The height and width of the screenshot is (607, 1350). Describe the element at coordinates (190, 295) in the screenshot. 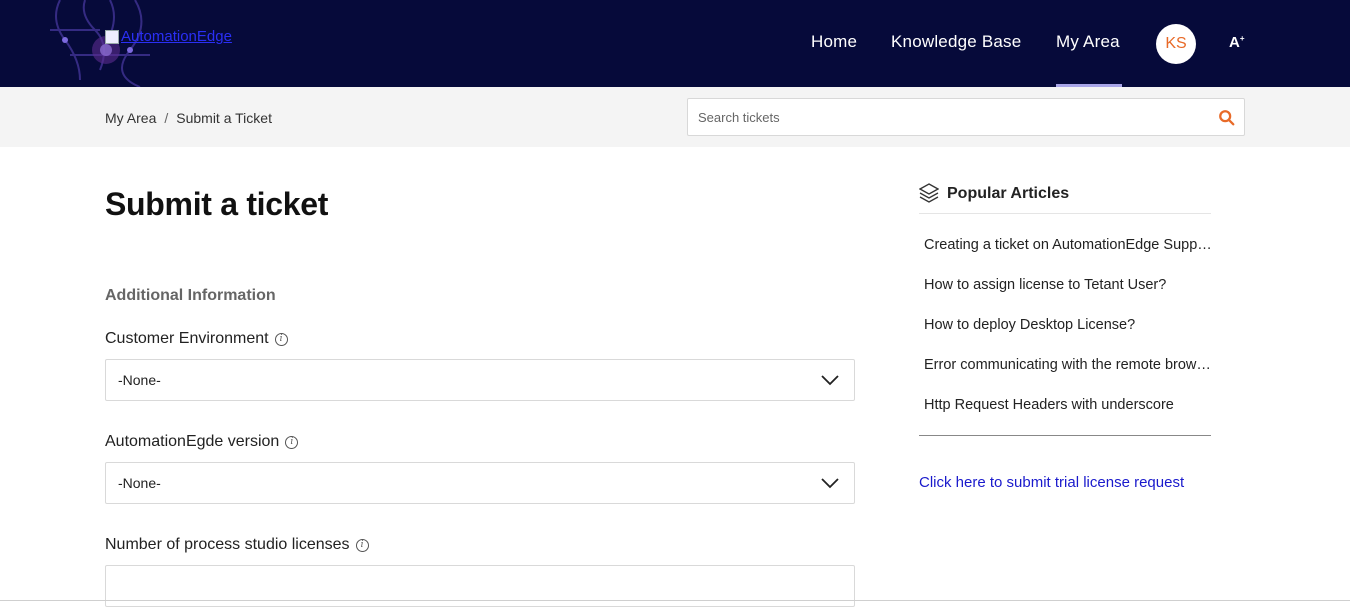

I see `section-title: Additional Information` at that location.